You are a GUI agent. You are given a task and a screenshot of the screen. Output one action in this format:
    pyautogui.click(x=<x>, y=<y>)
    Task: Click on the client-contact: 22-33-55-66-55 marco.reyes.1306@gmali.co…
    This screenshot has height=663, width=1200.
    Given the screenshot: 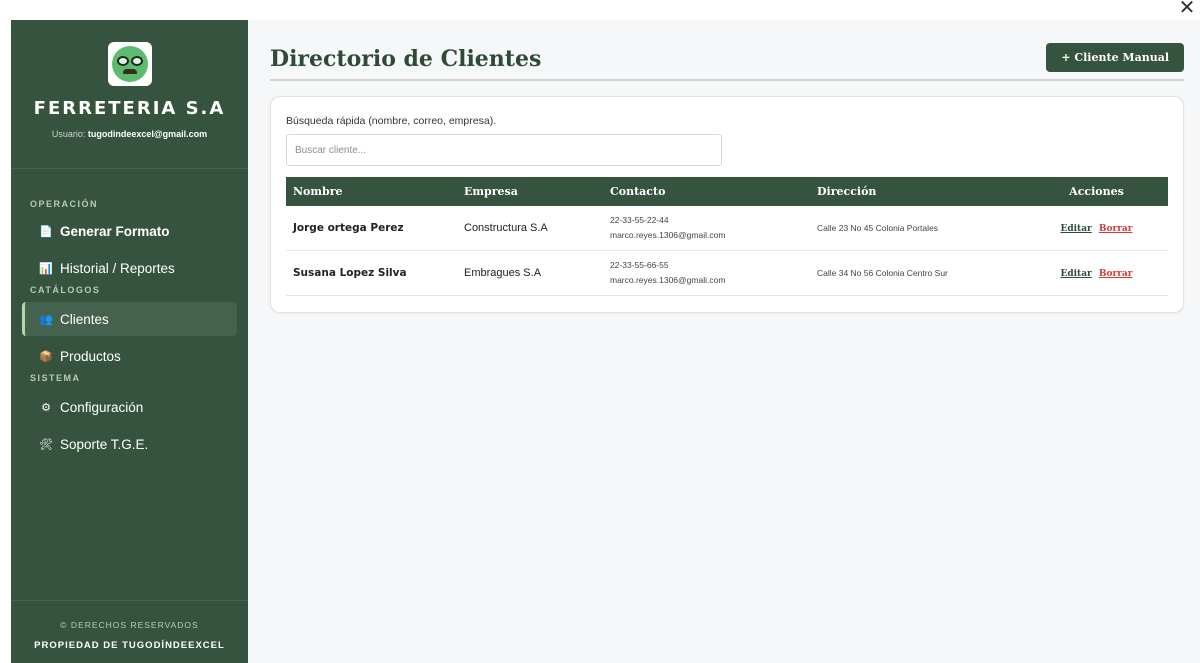 What is the action you would take?
    pyautogui.click(x=706, y=273)
    